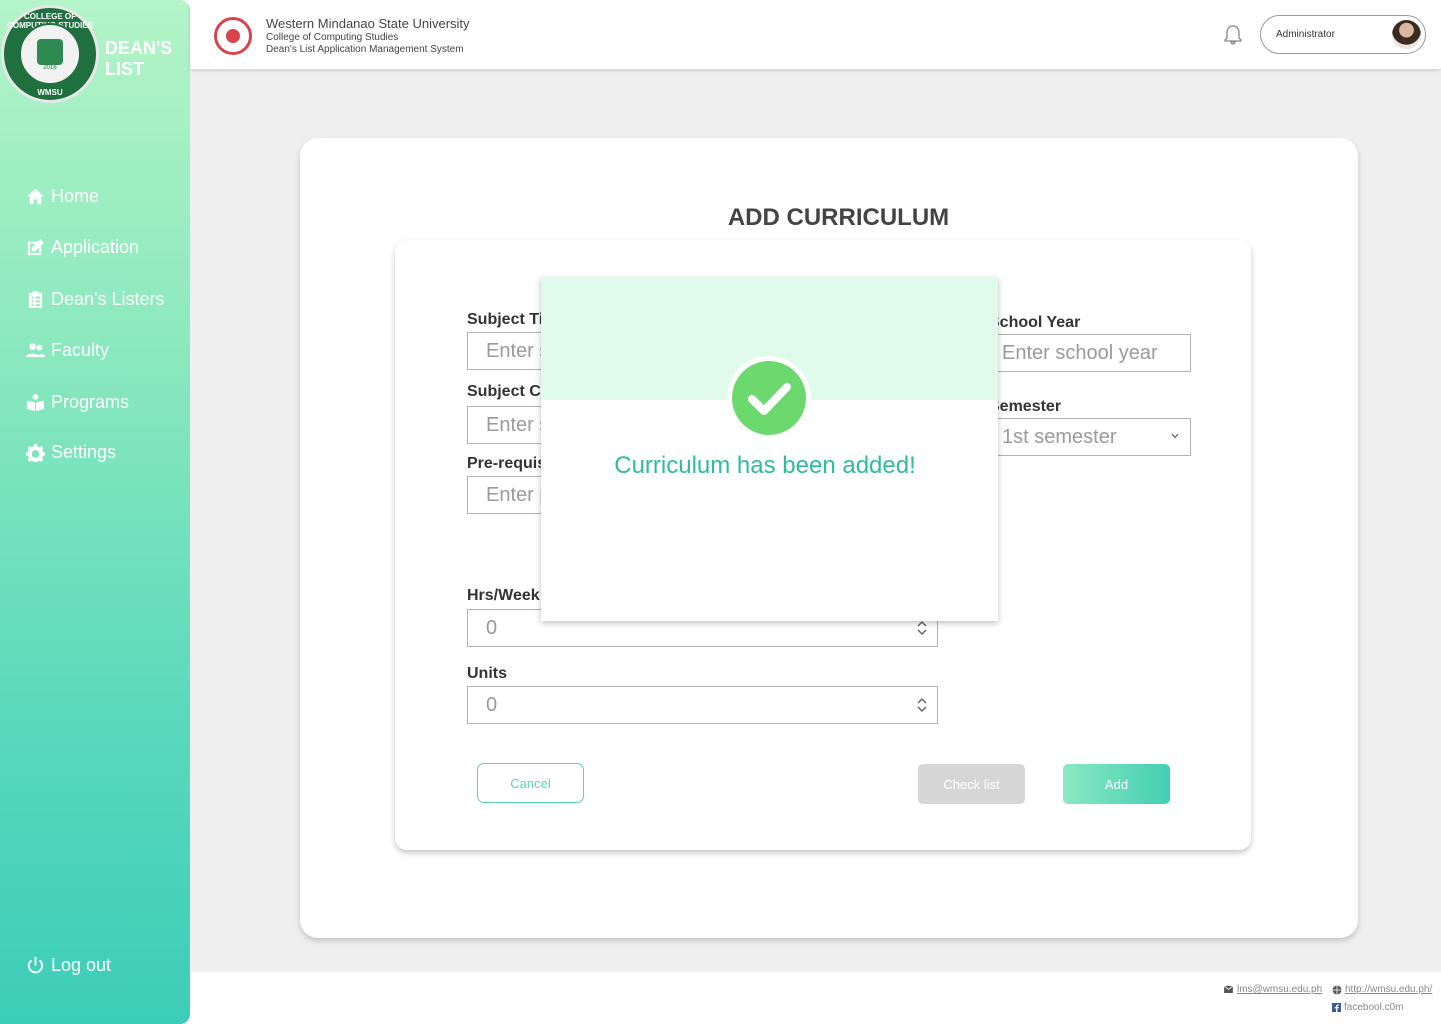 This screenshot has width=1441, height=1024. Describe the element at coordinates (80, 350) in the screenshot. I see `sidebar-item-label: Faculty` at that location.